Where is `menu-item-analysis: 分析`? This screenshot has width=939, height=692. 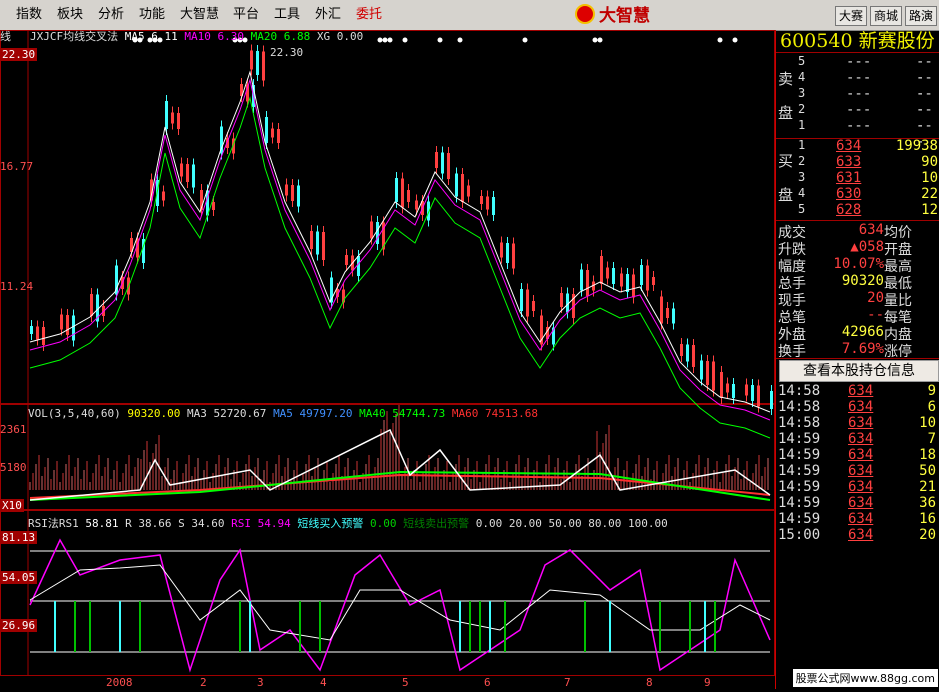 menu-item-analysis: 分析 is located at coordinates (111, 15).